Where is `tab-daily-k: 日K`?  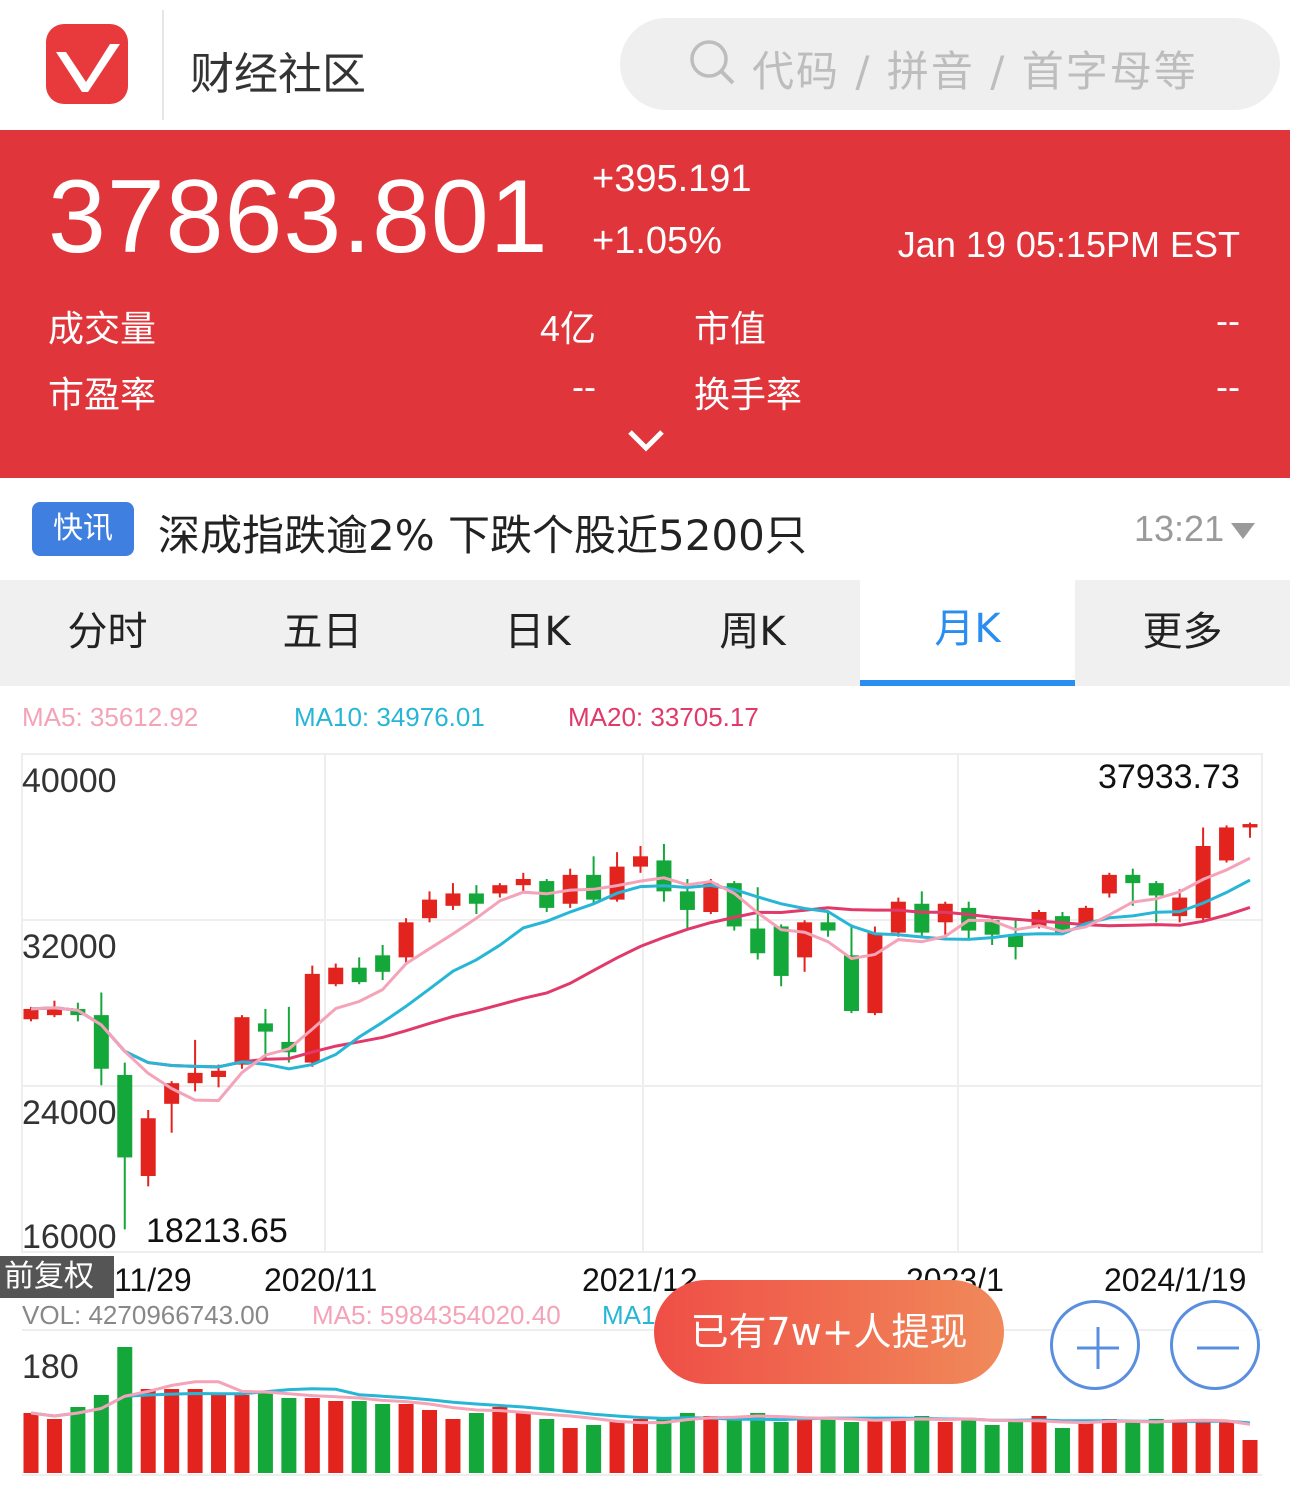 tab-daily-k: 日K is located at coordinates (537, 633).